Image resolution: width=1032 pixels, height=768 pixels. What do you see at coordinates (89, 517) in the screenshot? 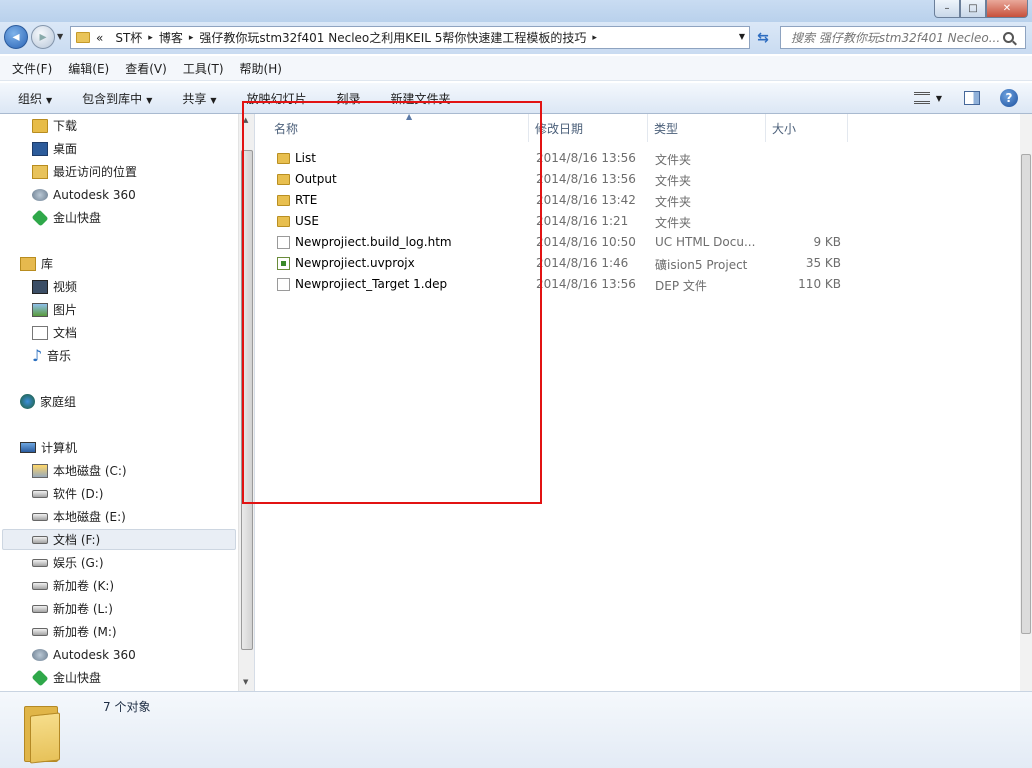
I see `nav-item-label: 本地磁盘 (E:)` at bounding box center [89, 517].